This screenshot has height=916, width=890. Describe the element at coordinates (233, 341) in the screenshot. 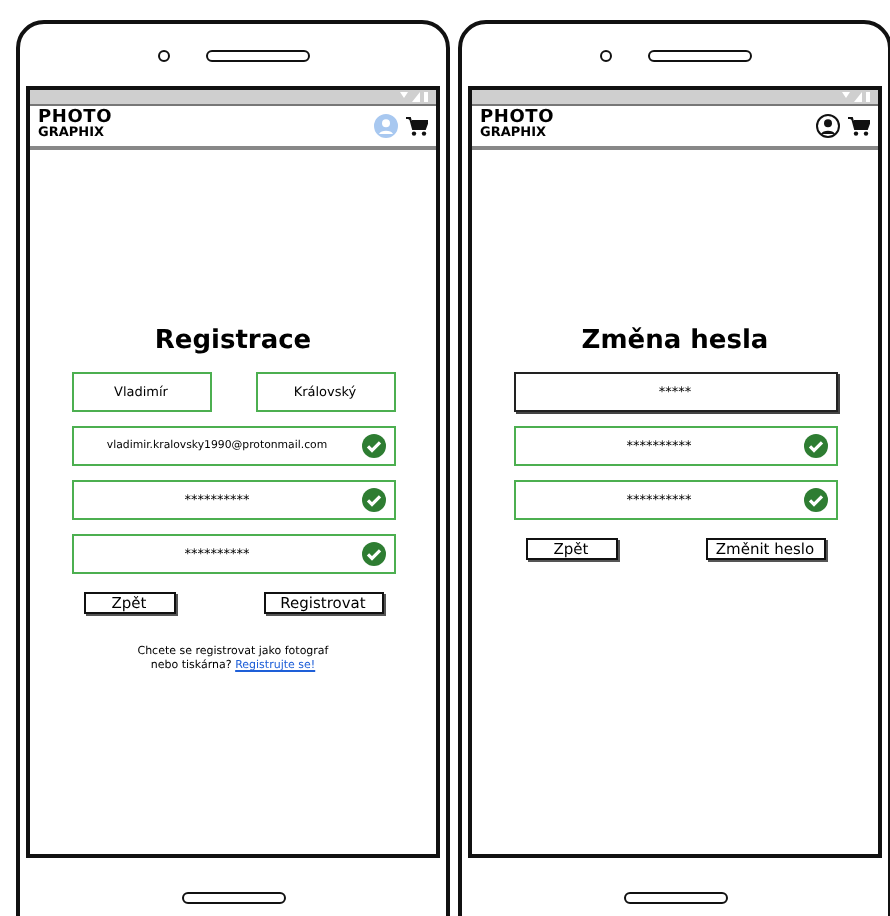

I see `page-title: Registrace` at that location.